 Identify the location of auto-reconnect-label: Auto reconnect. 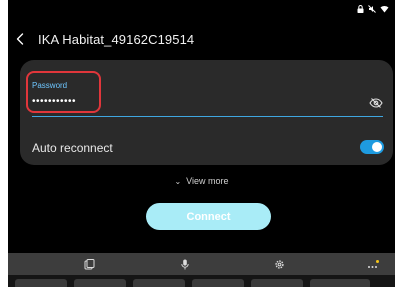
(72, 148).